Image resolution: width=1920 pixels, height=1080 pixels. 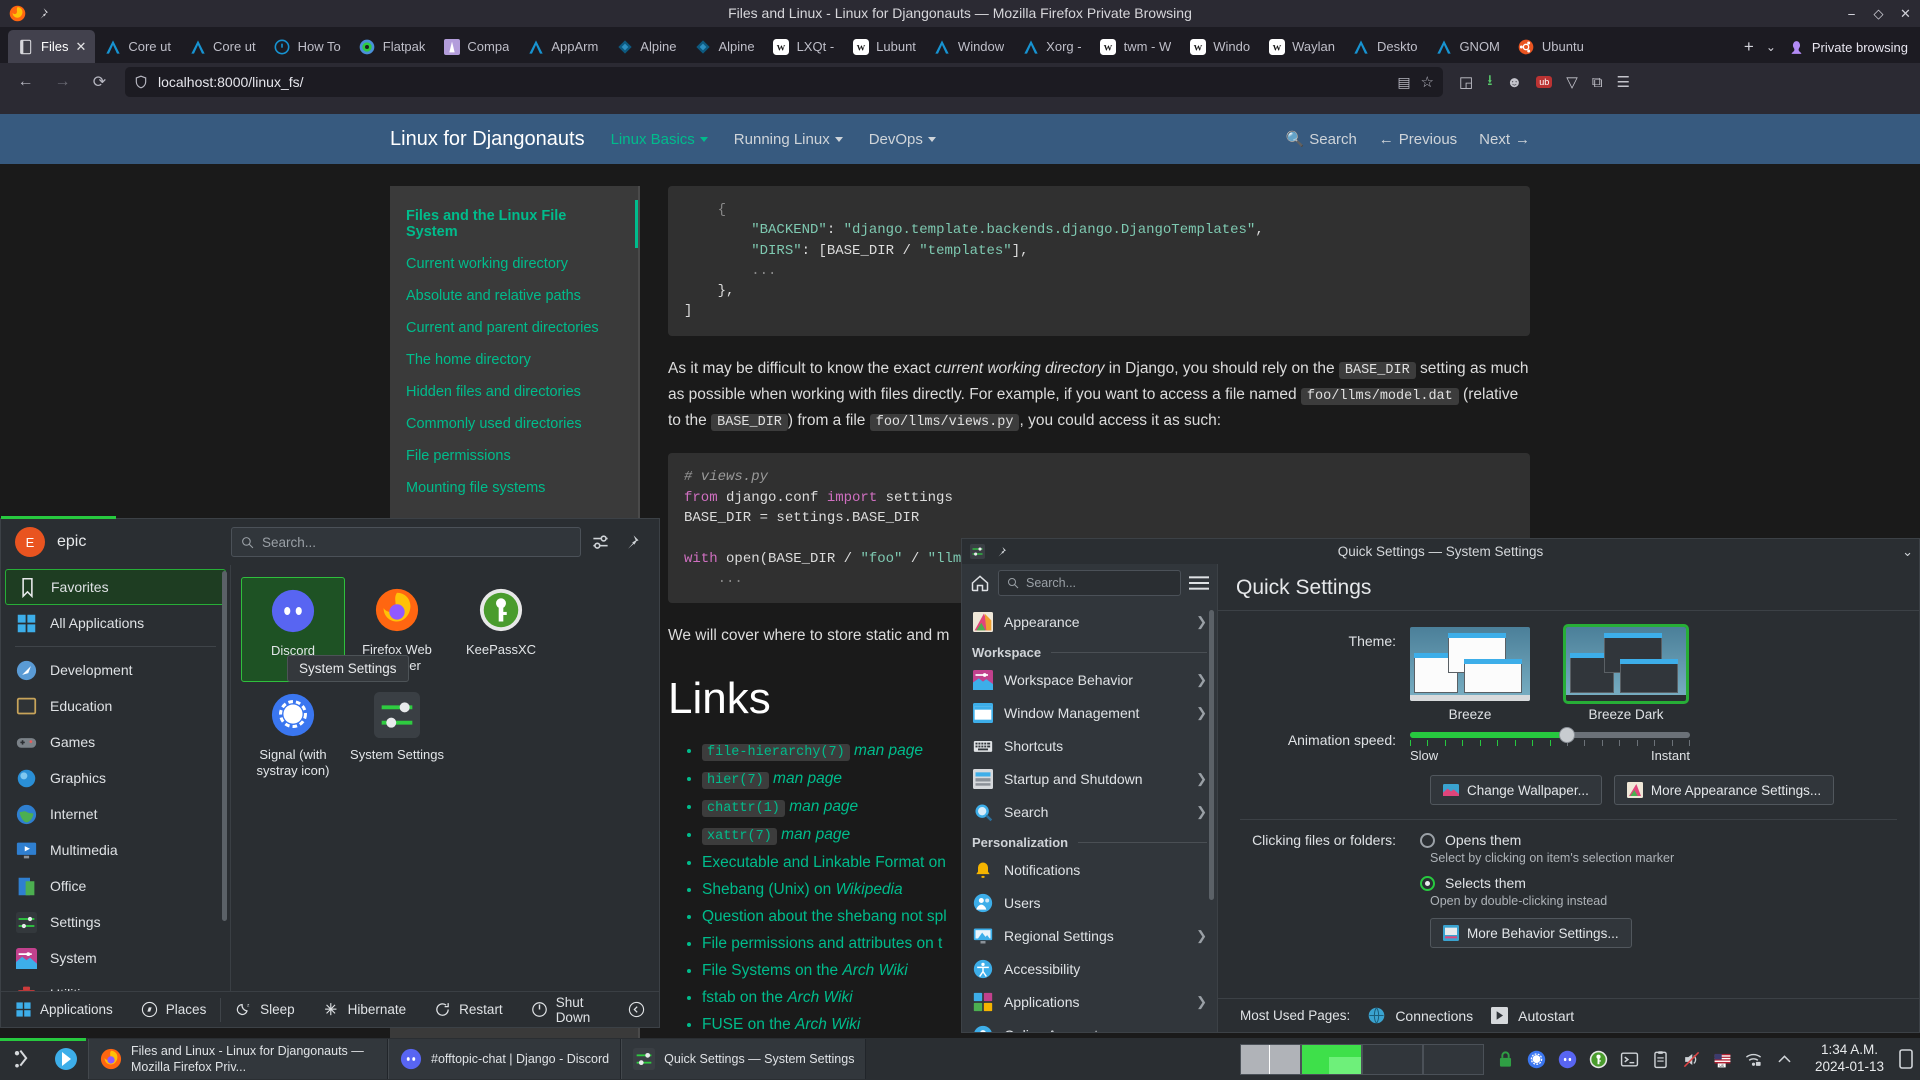 What do you see at coordinates (487, 139) in the screenshot?
I see `site-brand: Linux for Djangonauts` at bounding box center [487, 139].